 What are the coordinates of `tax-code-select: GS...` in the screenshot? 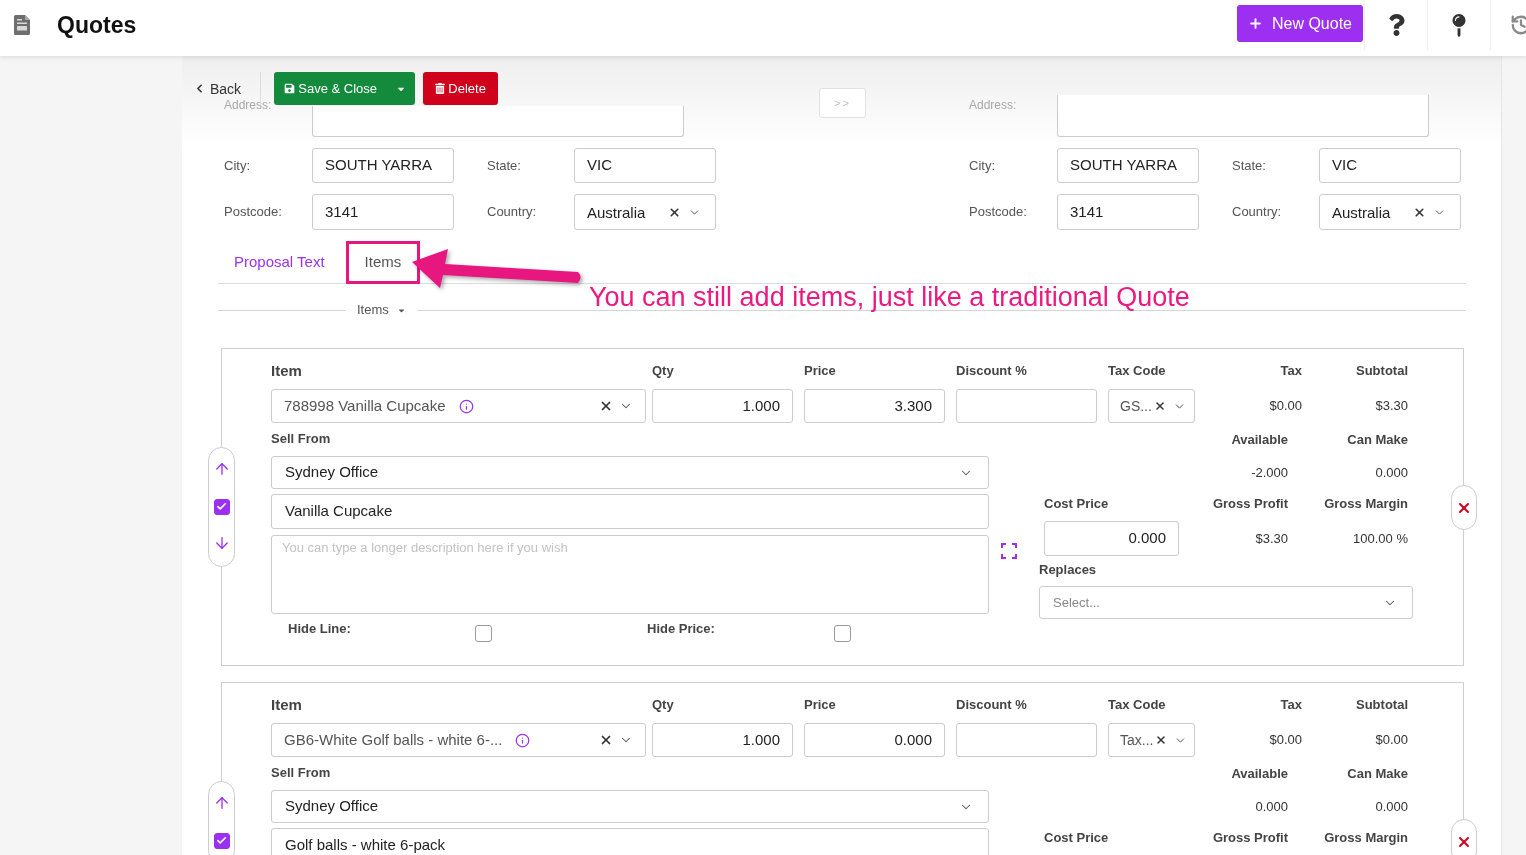 It's located at (1151, 406).